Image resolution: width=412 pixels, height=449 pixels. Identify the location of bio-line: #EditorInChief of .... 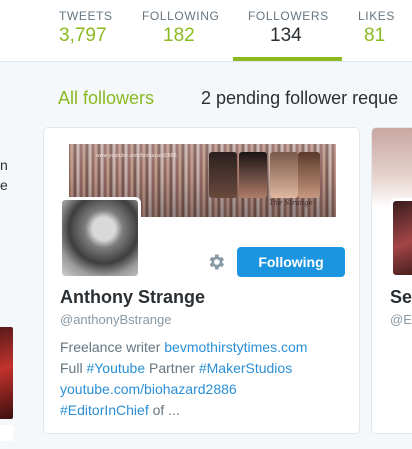
(205, 410).